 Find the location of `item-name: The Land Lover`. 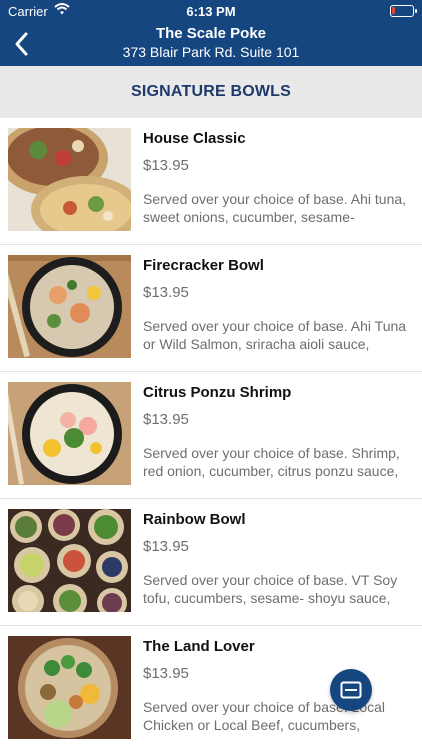

item-name: The Land Lover is located at coordinates (199, 646).